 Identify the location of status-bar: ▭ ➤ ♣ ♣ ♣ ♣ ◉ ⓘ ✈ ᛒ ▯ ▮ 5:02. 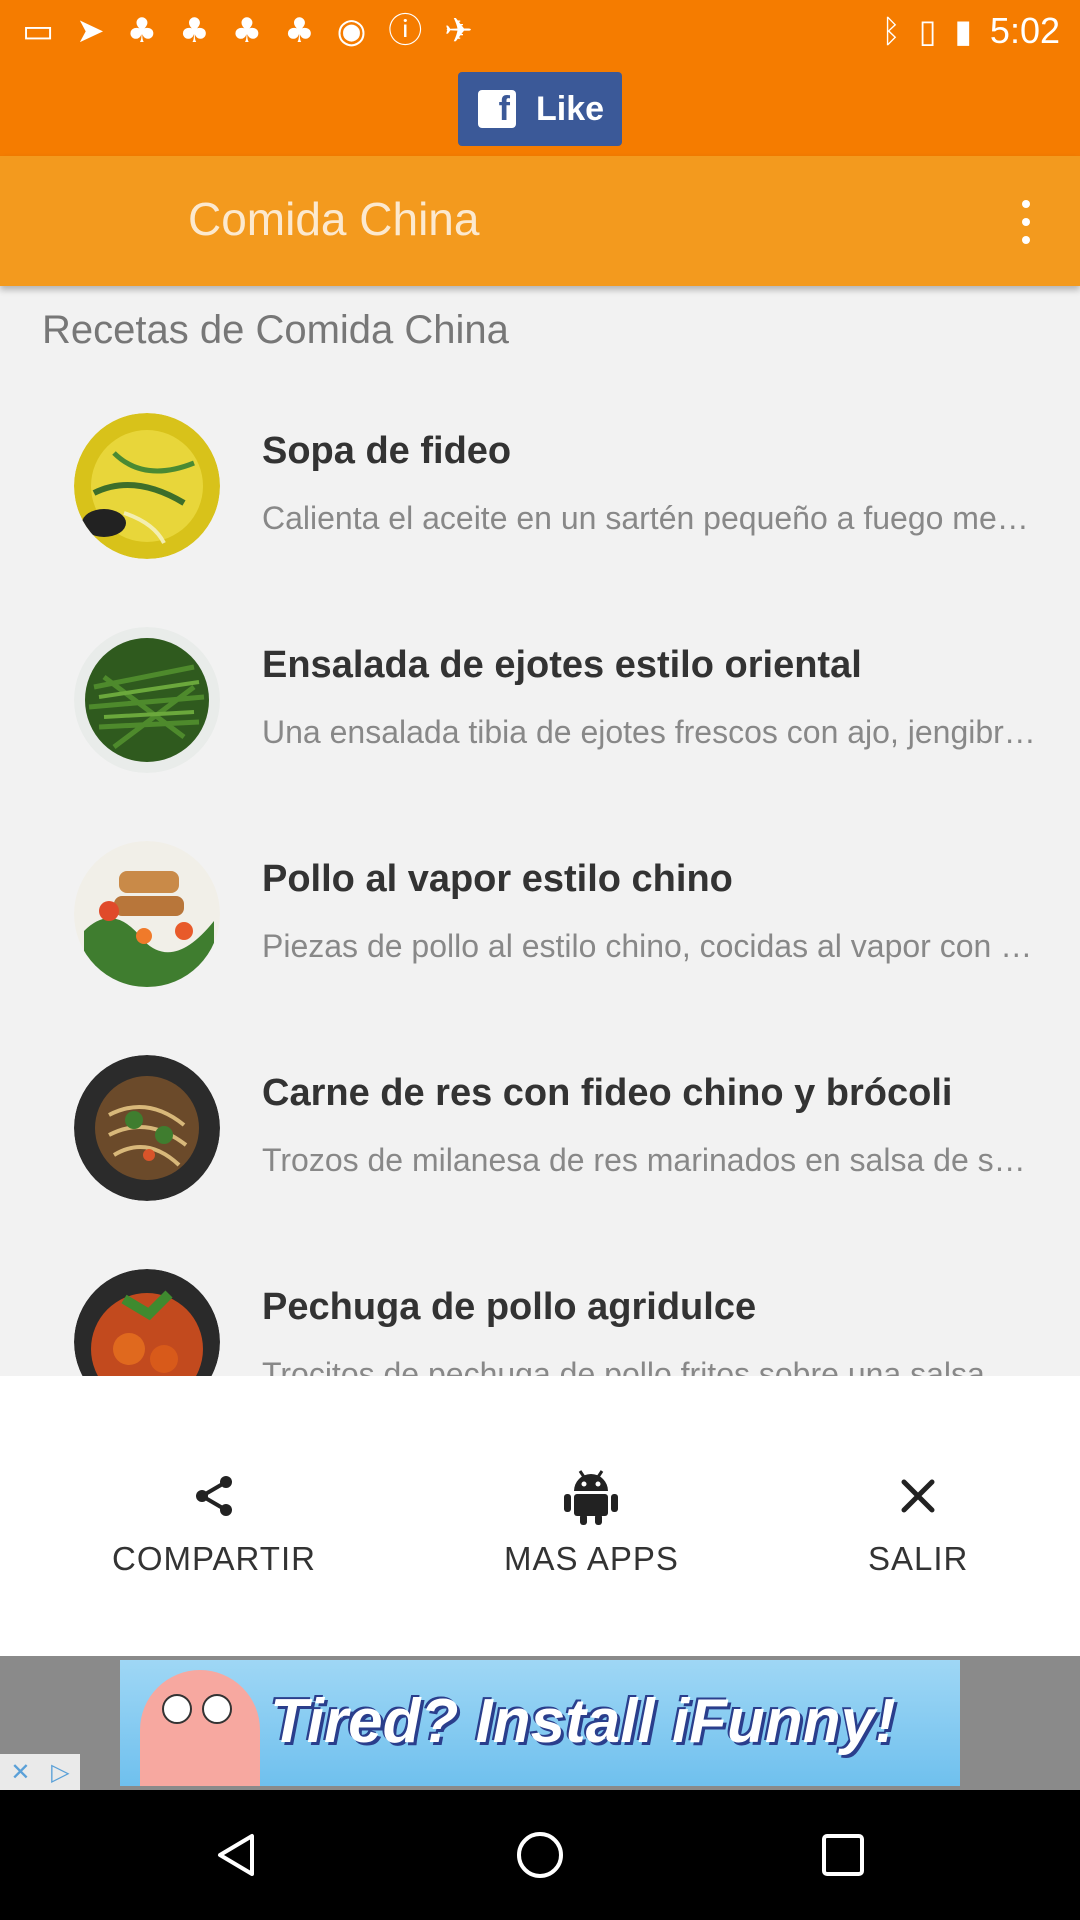
(540, 31).